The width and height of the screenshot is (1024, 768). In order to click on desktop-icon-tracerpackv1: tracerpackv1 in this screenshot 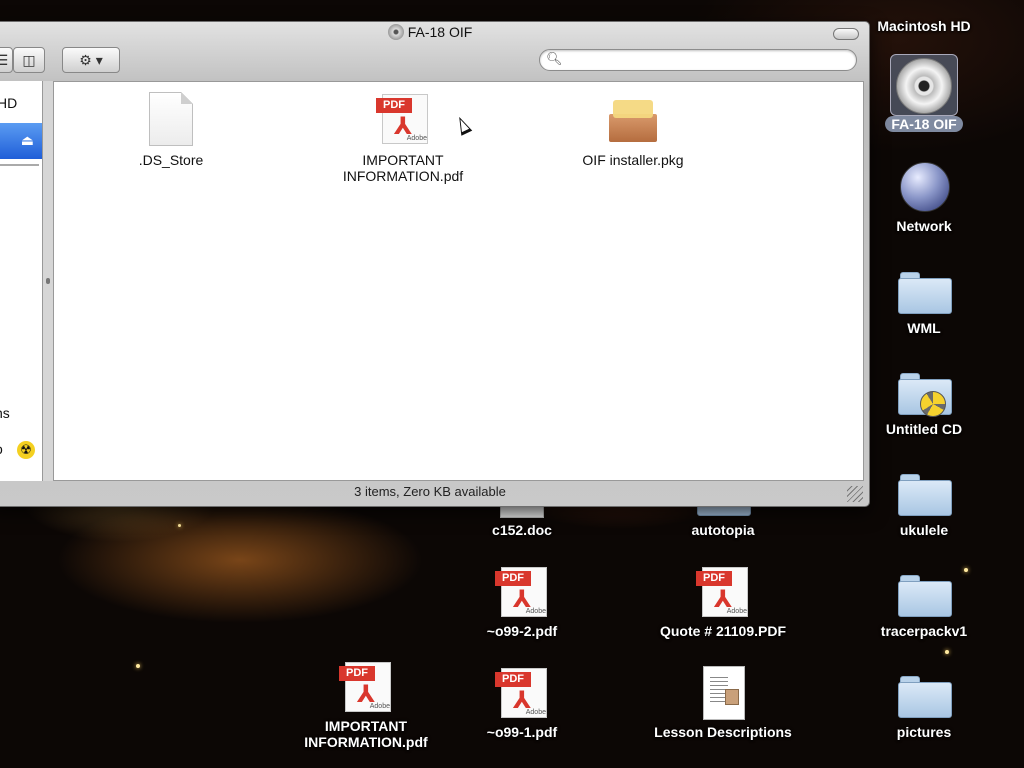, I will do `click(924, 602)`.